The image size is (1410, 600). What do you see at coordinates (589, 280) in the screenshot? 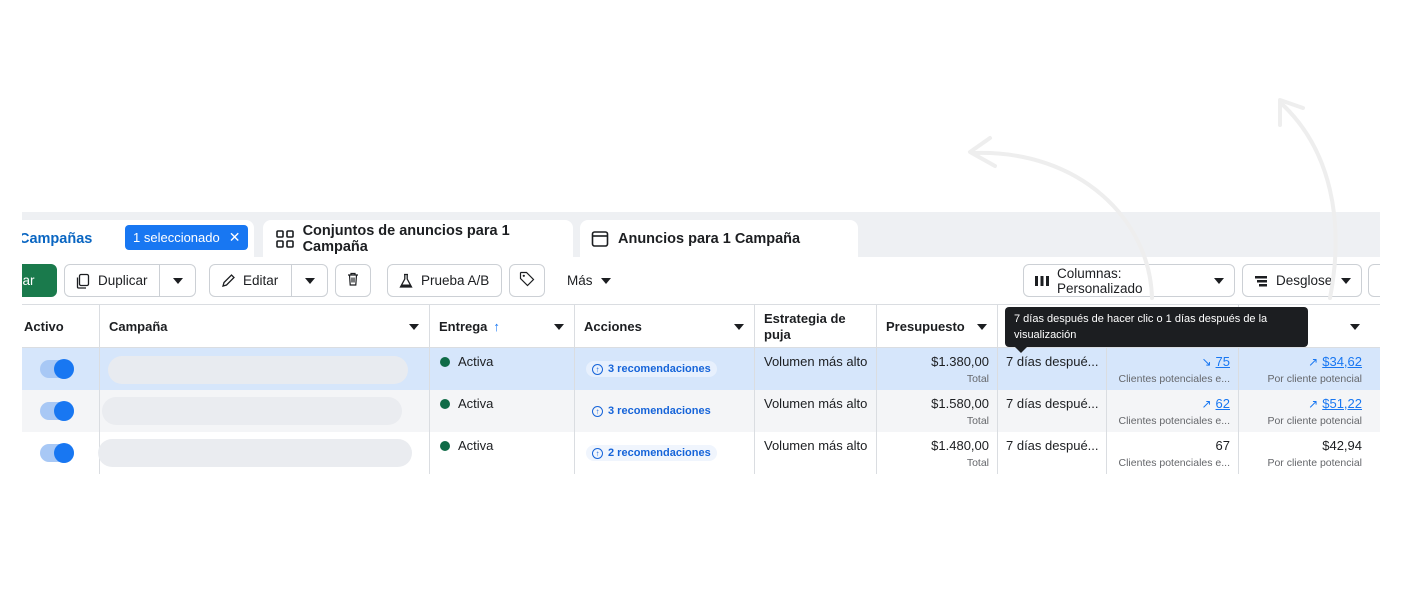
I see `more-button: Más` at bounding box center [589, 280].